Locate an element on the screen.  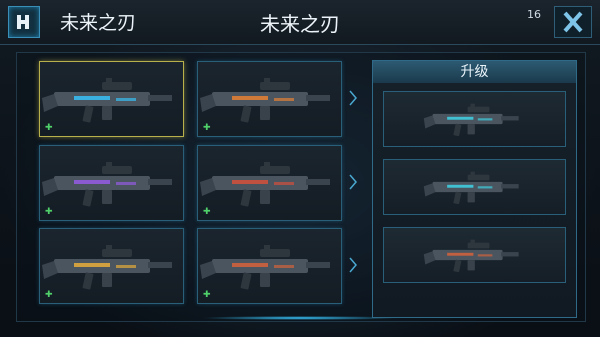
close-button is located at coordinates (573, 22).